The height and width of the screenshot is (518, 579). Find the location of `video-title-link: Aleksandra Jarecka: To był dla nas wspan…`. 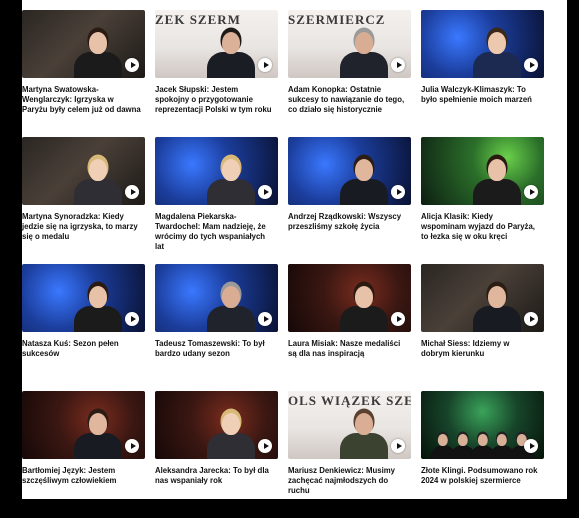

video-title-link: Aleksandra Jarecka: To był dla nas wspan… is located at coordinates (216, 476).